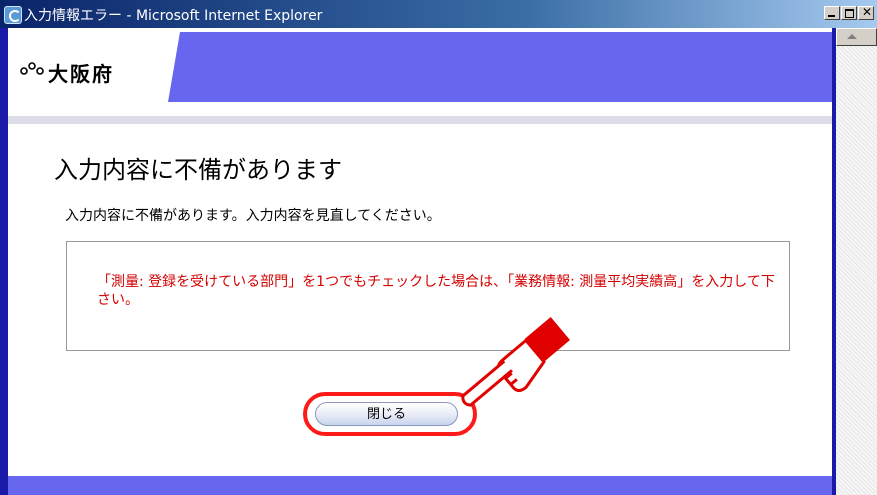 Image resolution: width=877 pixels, height=495 pixels. Describe the element at coordinates (832, 13) in the screenshot. I see `minimize-button` at that location.